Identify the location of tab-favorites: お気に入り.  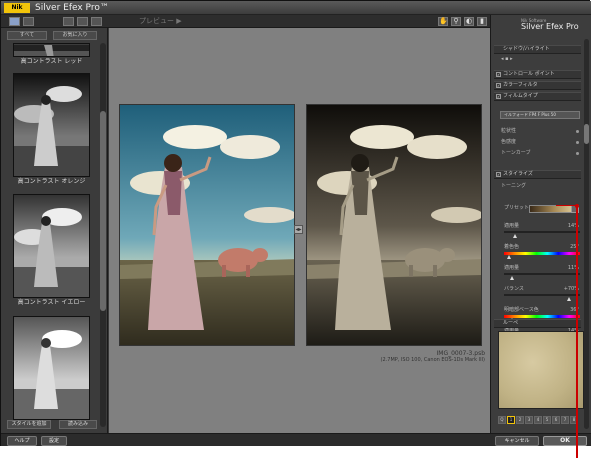
(75, 35).